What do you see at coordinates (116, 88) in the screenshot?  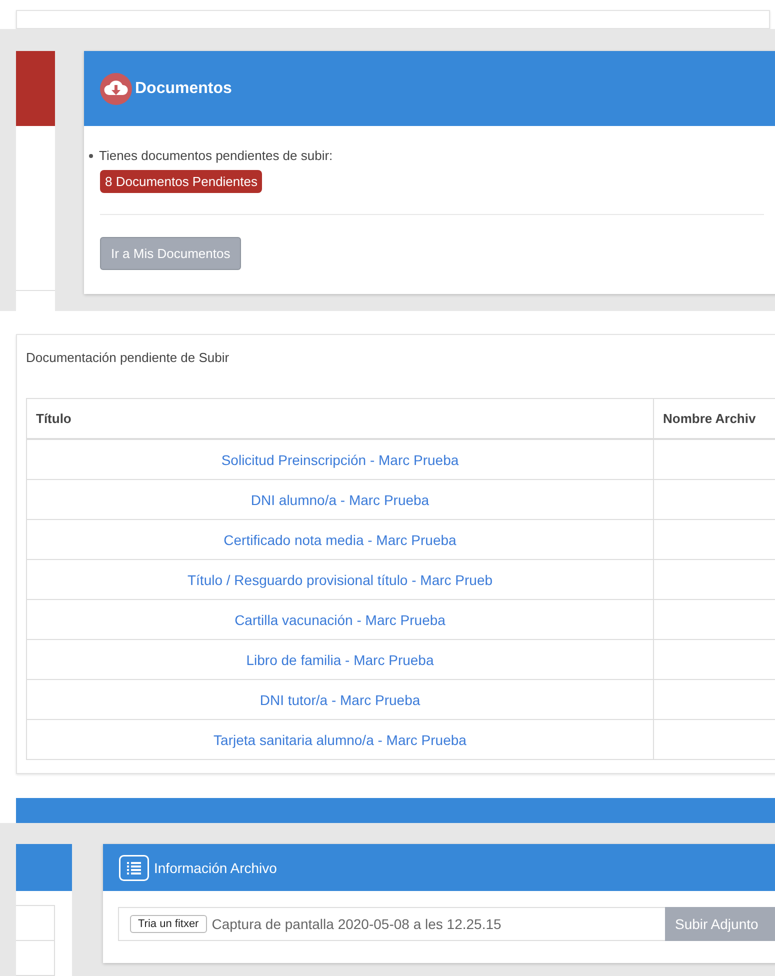 I see `cloud-download-icon` at bounding box center [116, 88].